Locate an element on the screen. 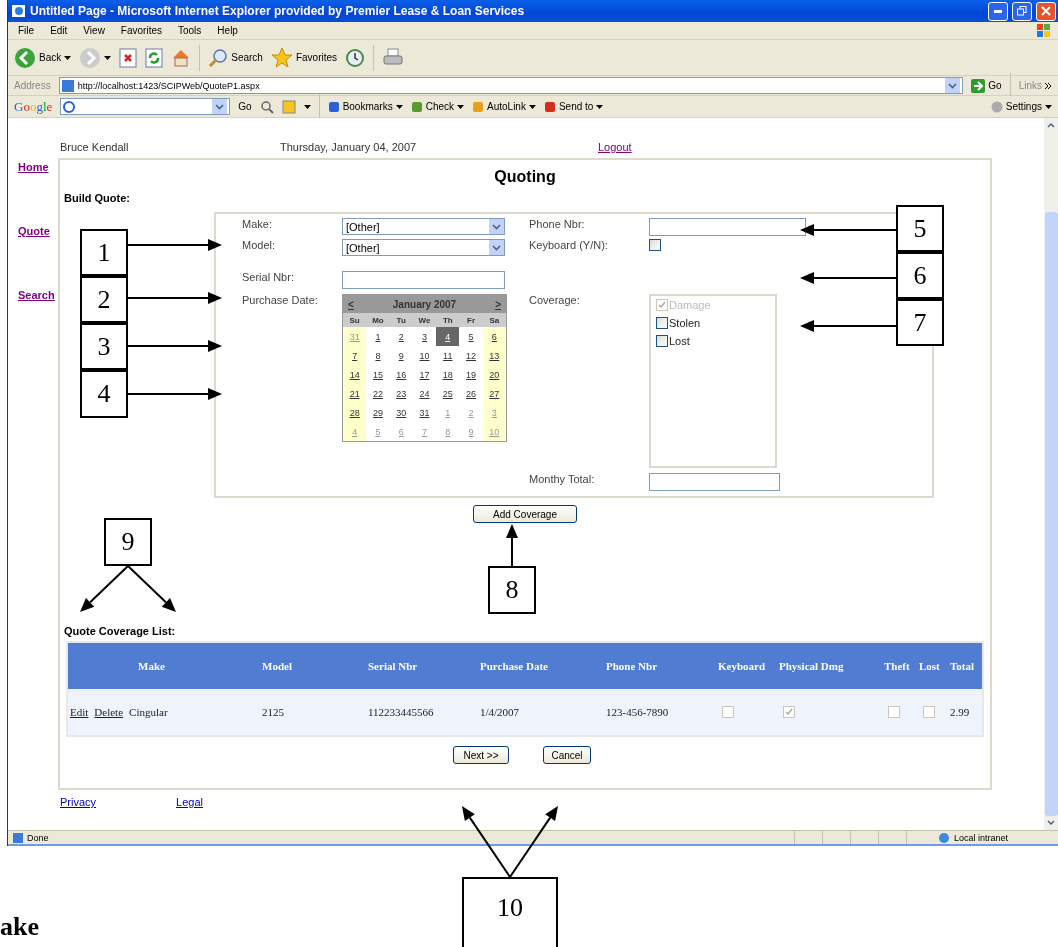 This screenshot has width=1058, height=947. section-title: Quote Coverage List: is located at coordinates (120, 631).